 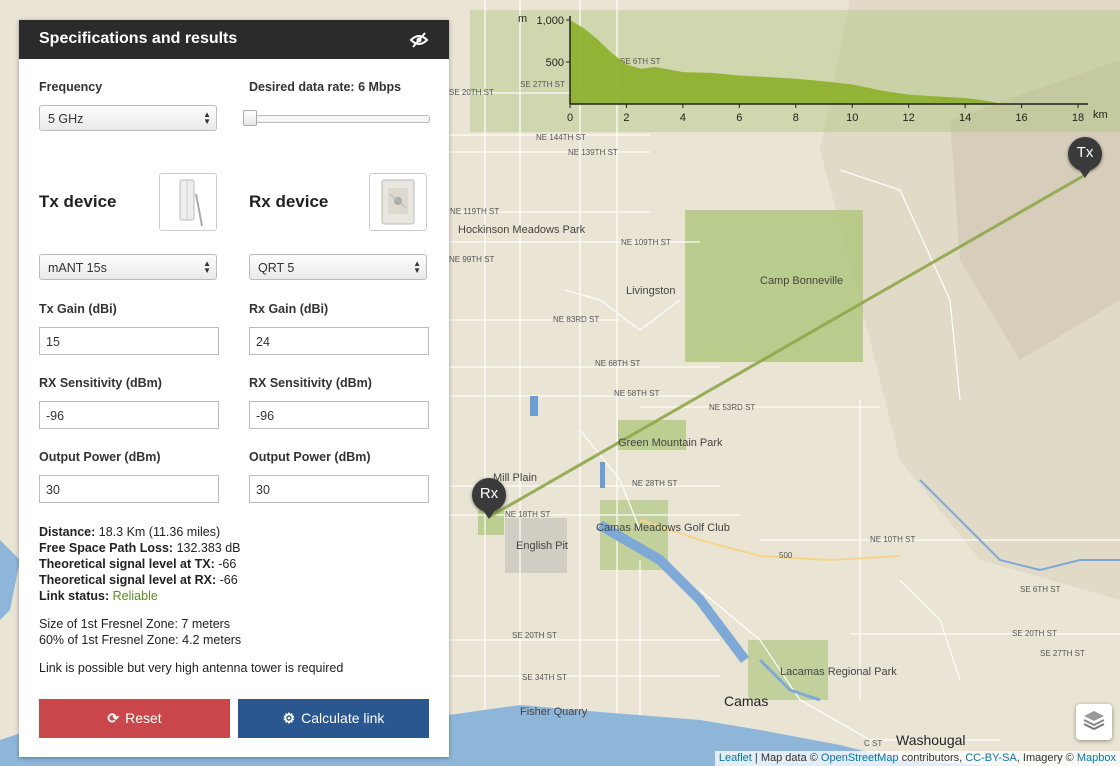 What do you see at coordinates (570, 118) in the screenshot?
I see `x-tick-label: 0` at bounding box center [570, 118].